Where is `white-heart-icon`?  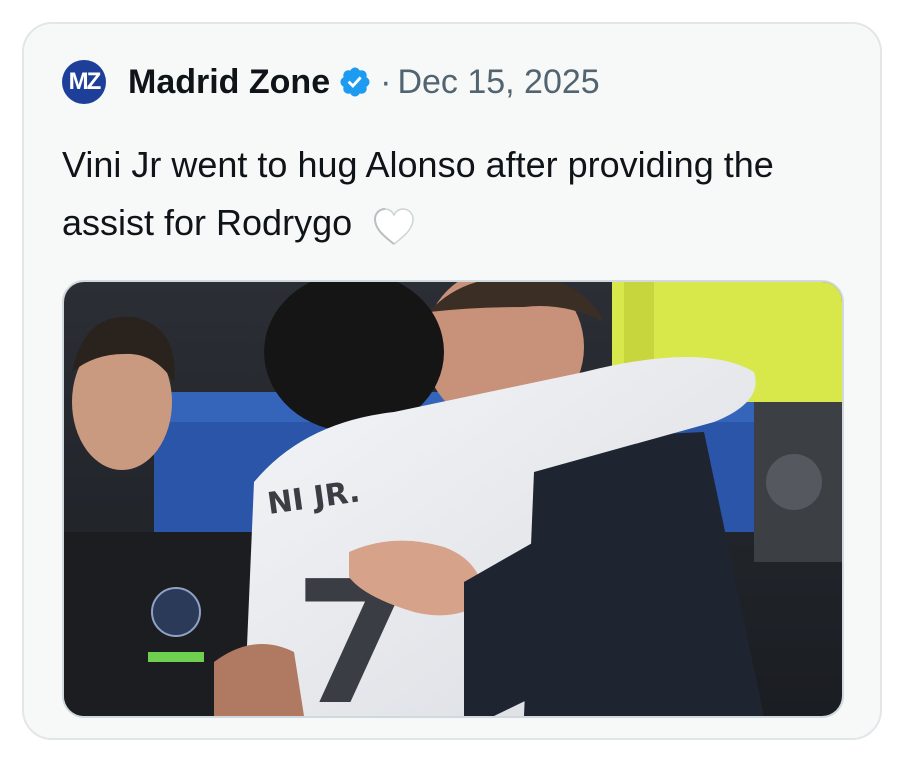 white-heart-icon is located at coordinates (394, 225).